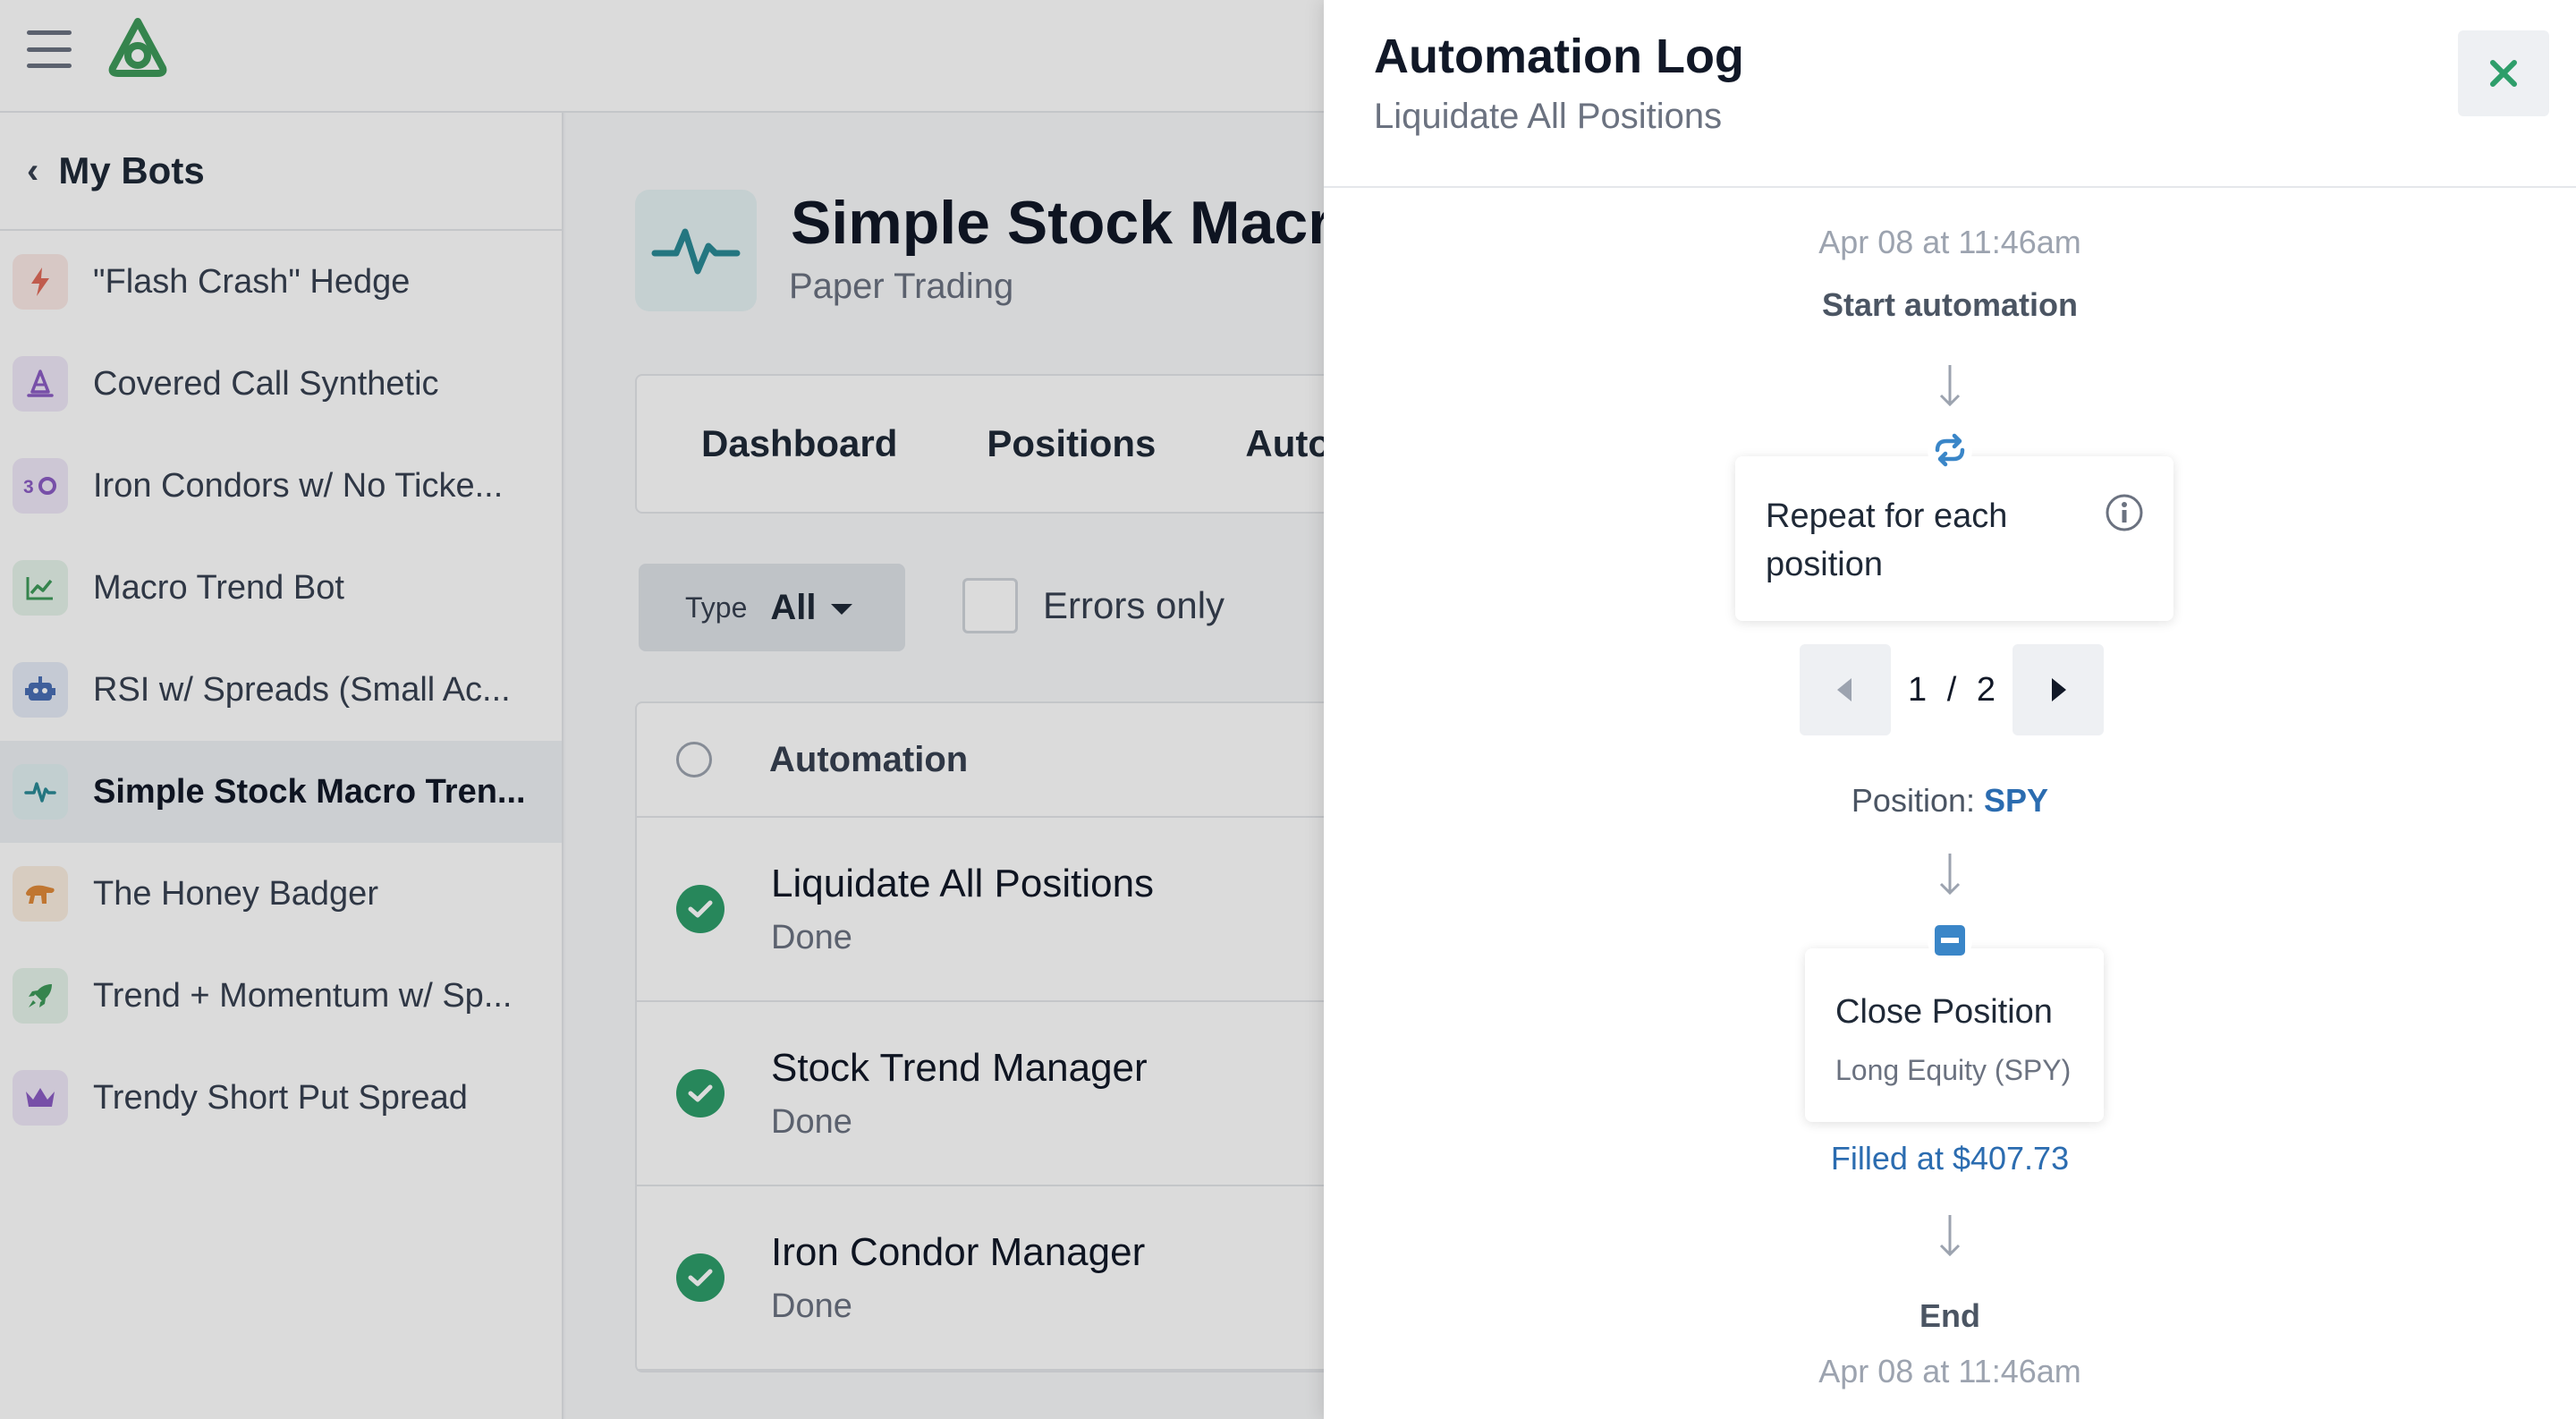 The height and width of the screenshot is (1419, 2576). Describe the element at coordinates (1950, 1158) in the screenshot. I see `filled-price: Filled at $407.73` at that location.